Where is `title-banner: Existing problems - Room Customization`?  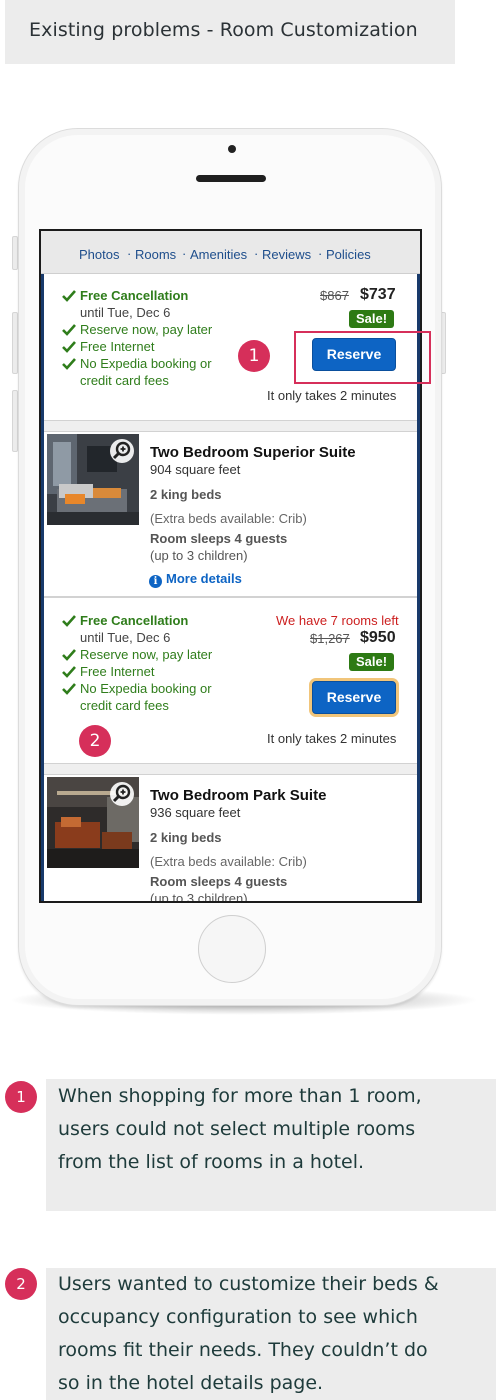 title-banner: Existing problems - Room Customization is located at coordinates (230, 32).